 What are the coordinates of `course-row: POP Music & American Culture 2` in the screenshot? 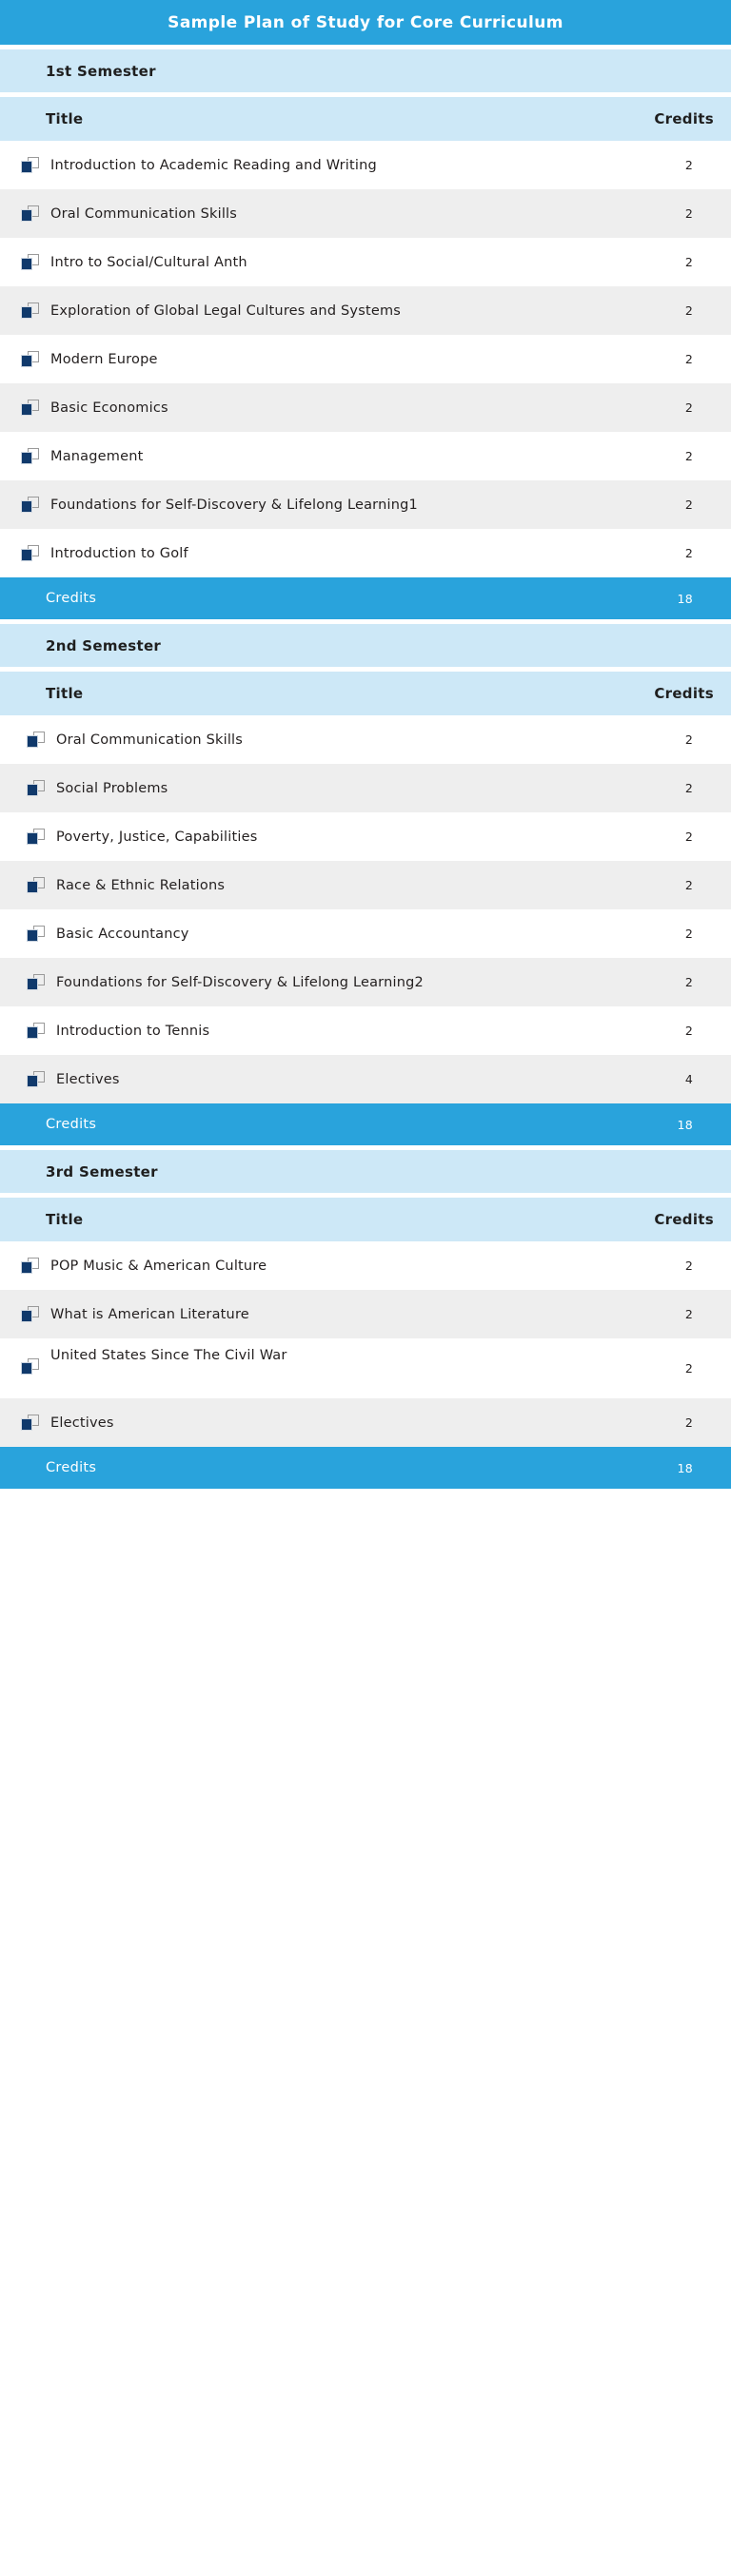 It's located at (365, 1265).